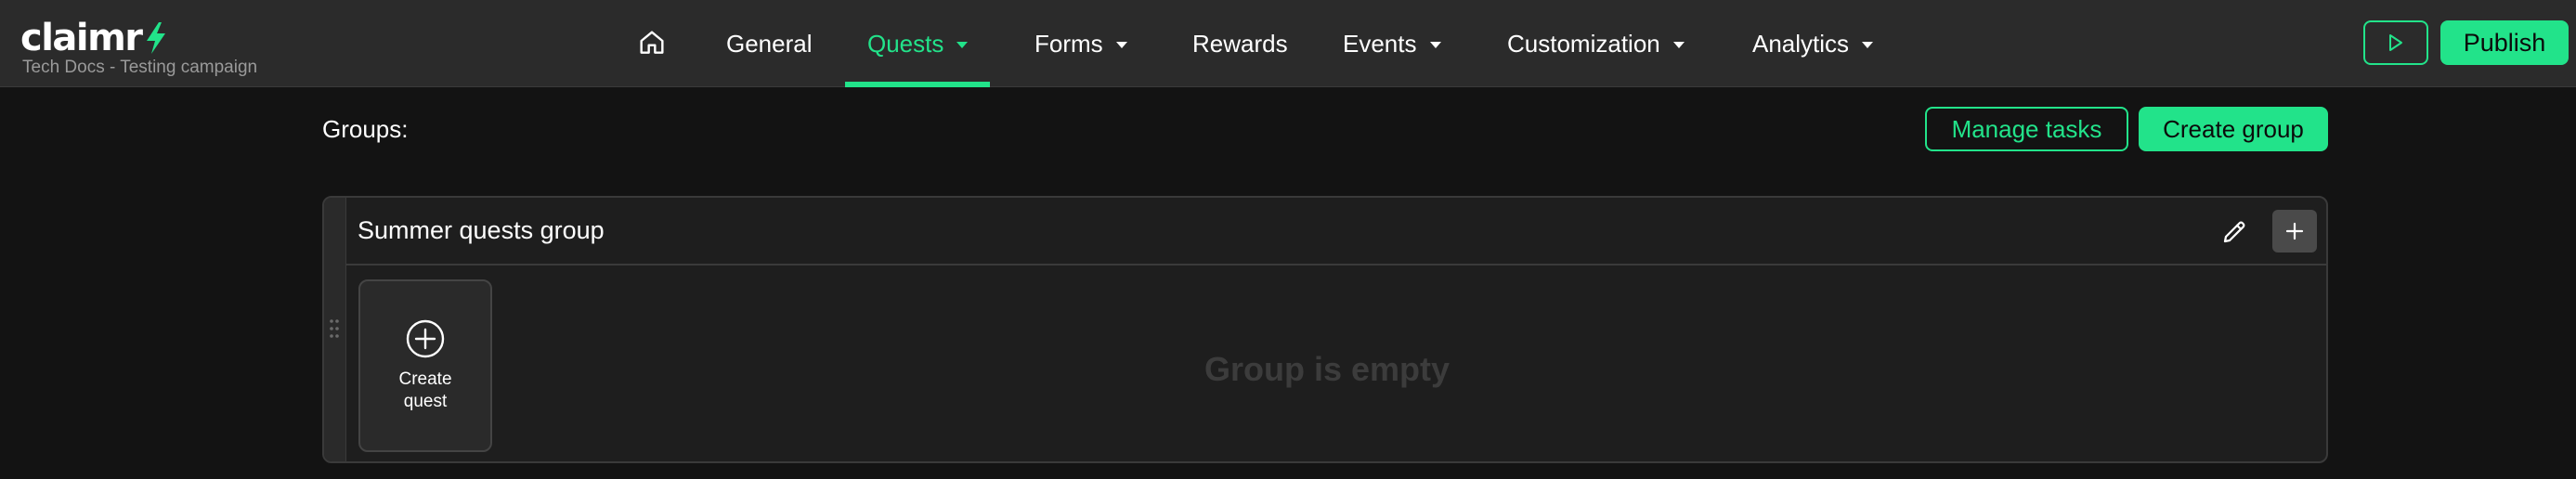 The width and height of the screenshot is (2576, 479). I want to click on nav-events-label: Events, so click(1380, 43).